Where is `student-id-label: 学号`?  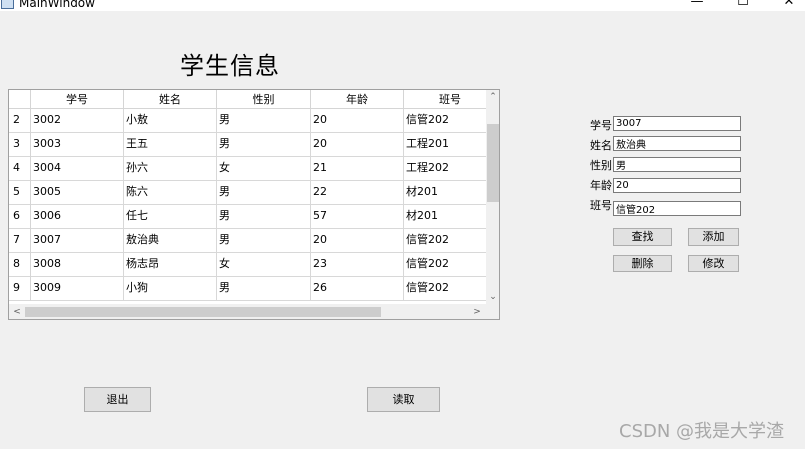 student-id-label: 学号 is located at coordinates (601, 125).